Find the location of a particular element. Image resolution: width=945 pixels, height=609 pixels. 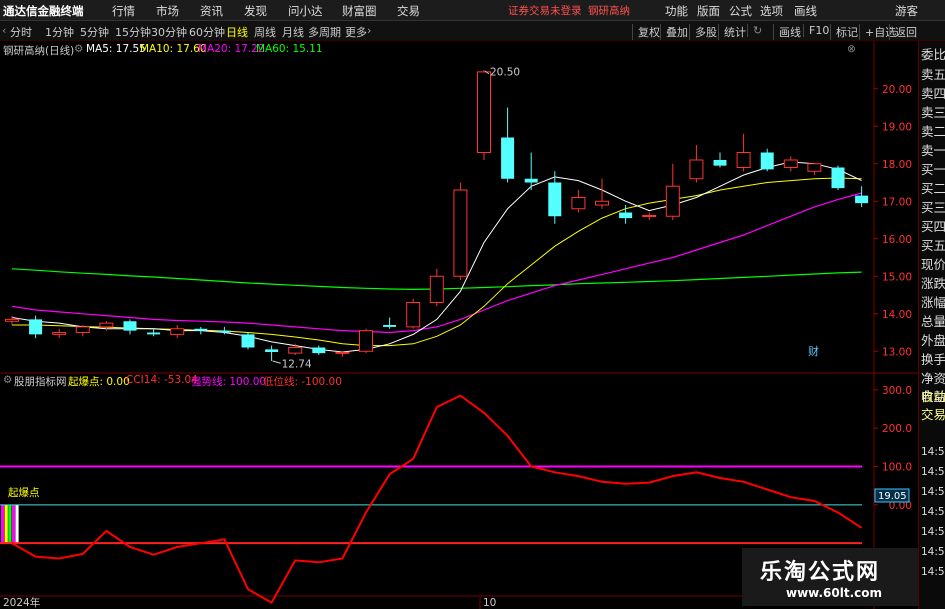

price-tick-label: 13.00 is located at coordinates (897, 352).